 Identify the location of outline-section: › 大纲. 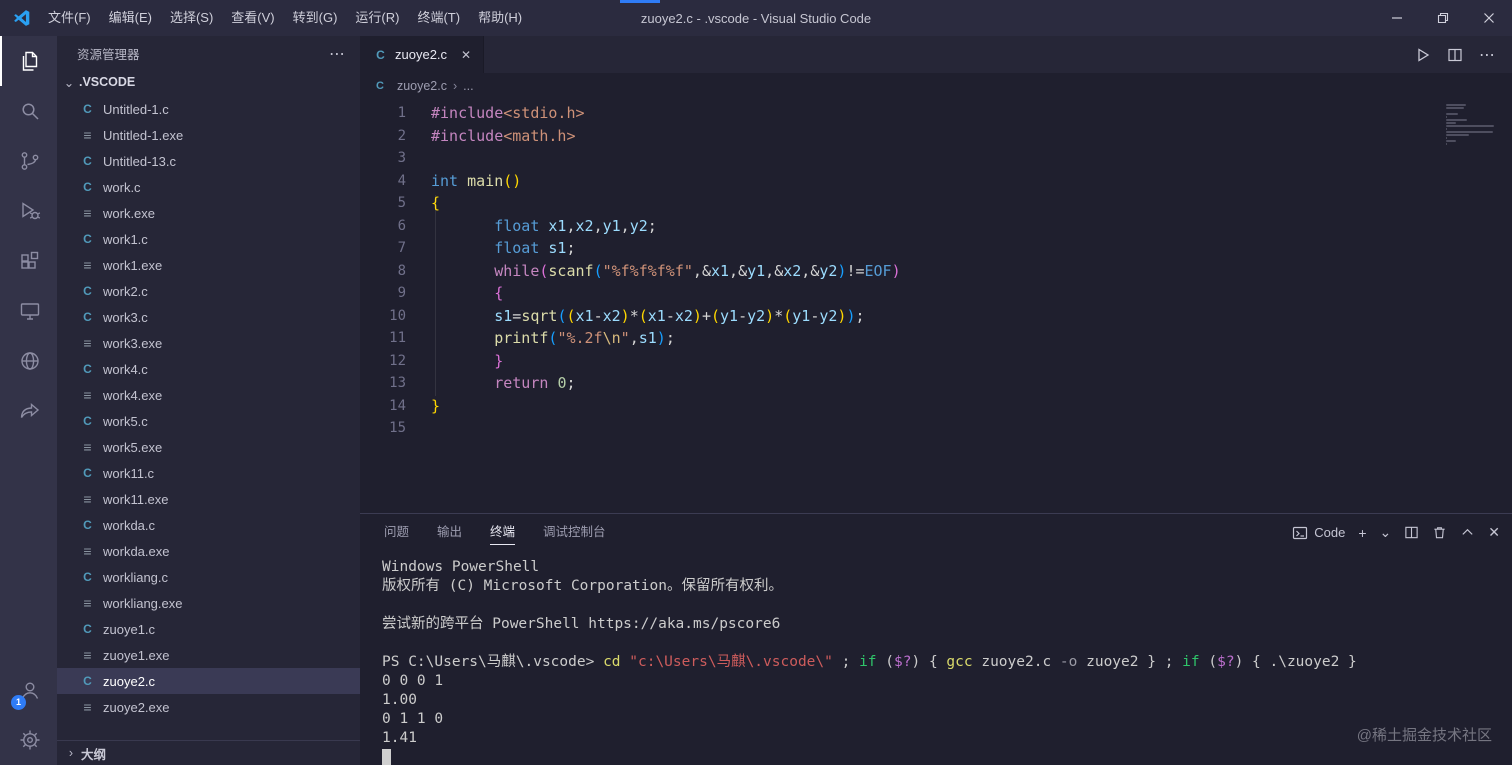
(208, 752).